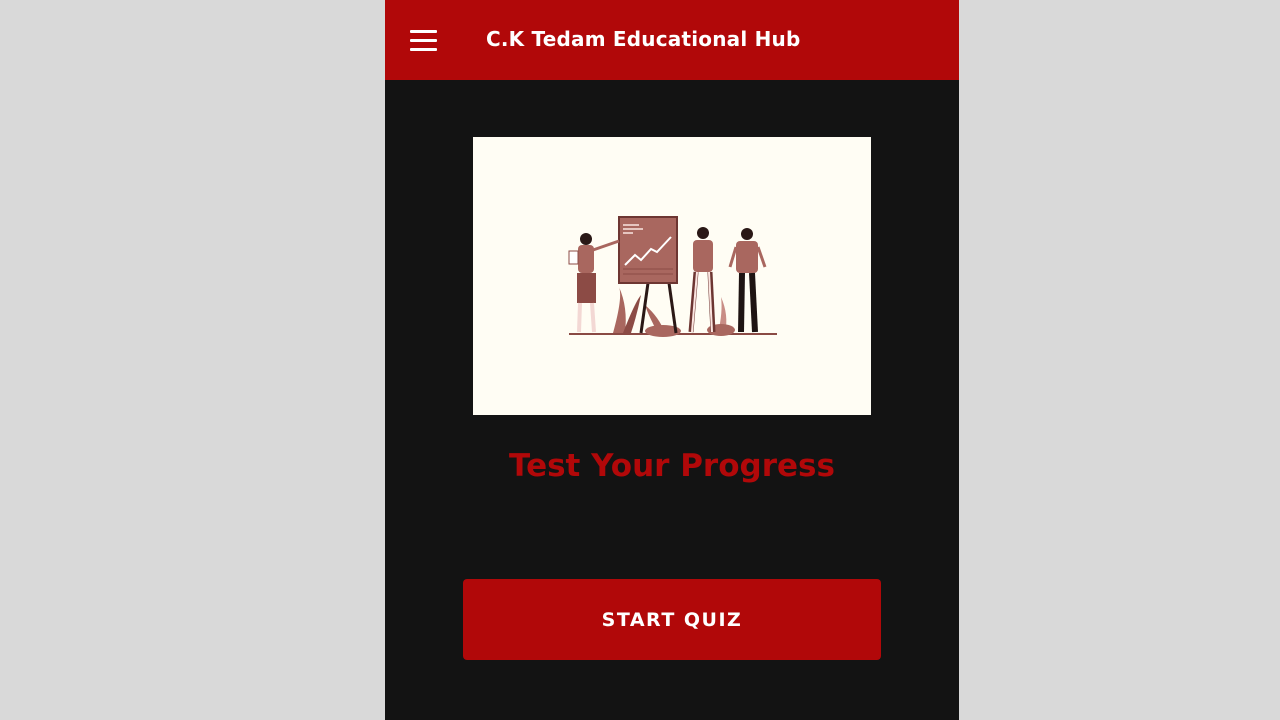  What do you see at coordinates (672, 466) in the screenshot?
I see `page-heading: Test Your Progress` at bounding box center [672, 466].